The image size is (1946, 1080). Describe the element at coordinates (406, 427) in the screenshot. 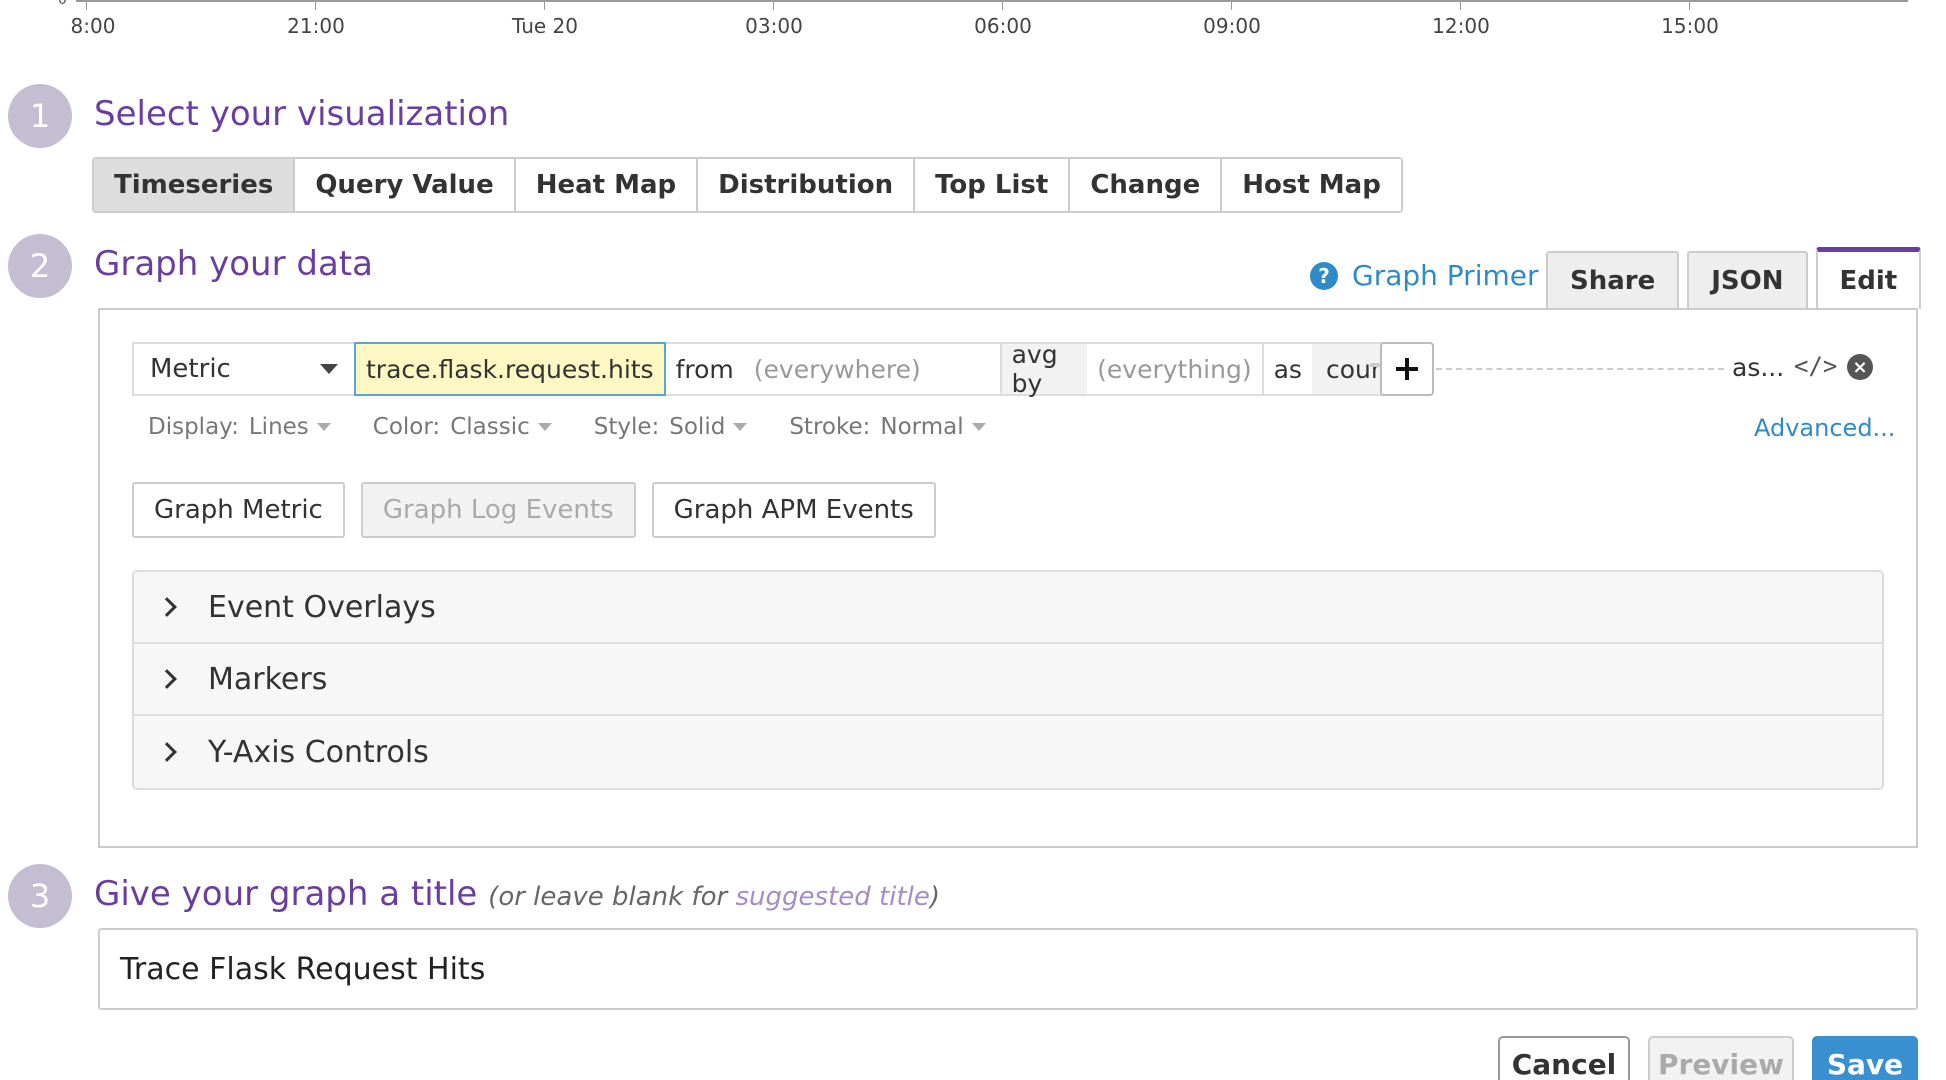

I see `option-key: Color:` at that location.